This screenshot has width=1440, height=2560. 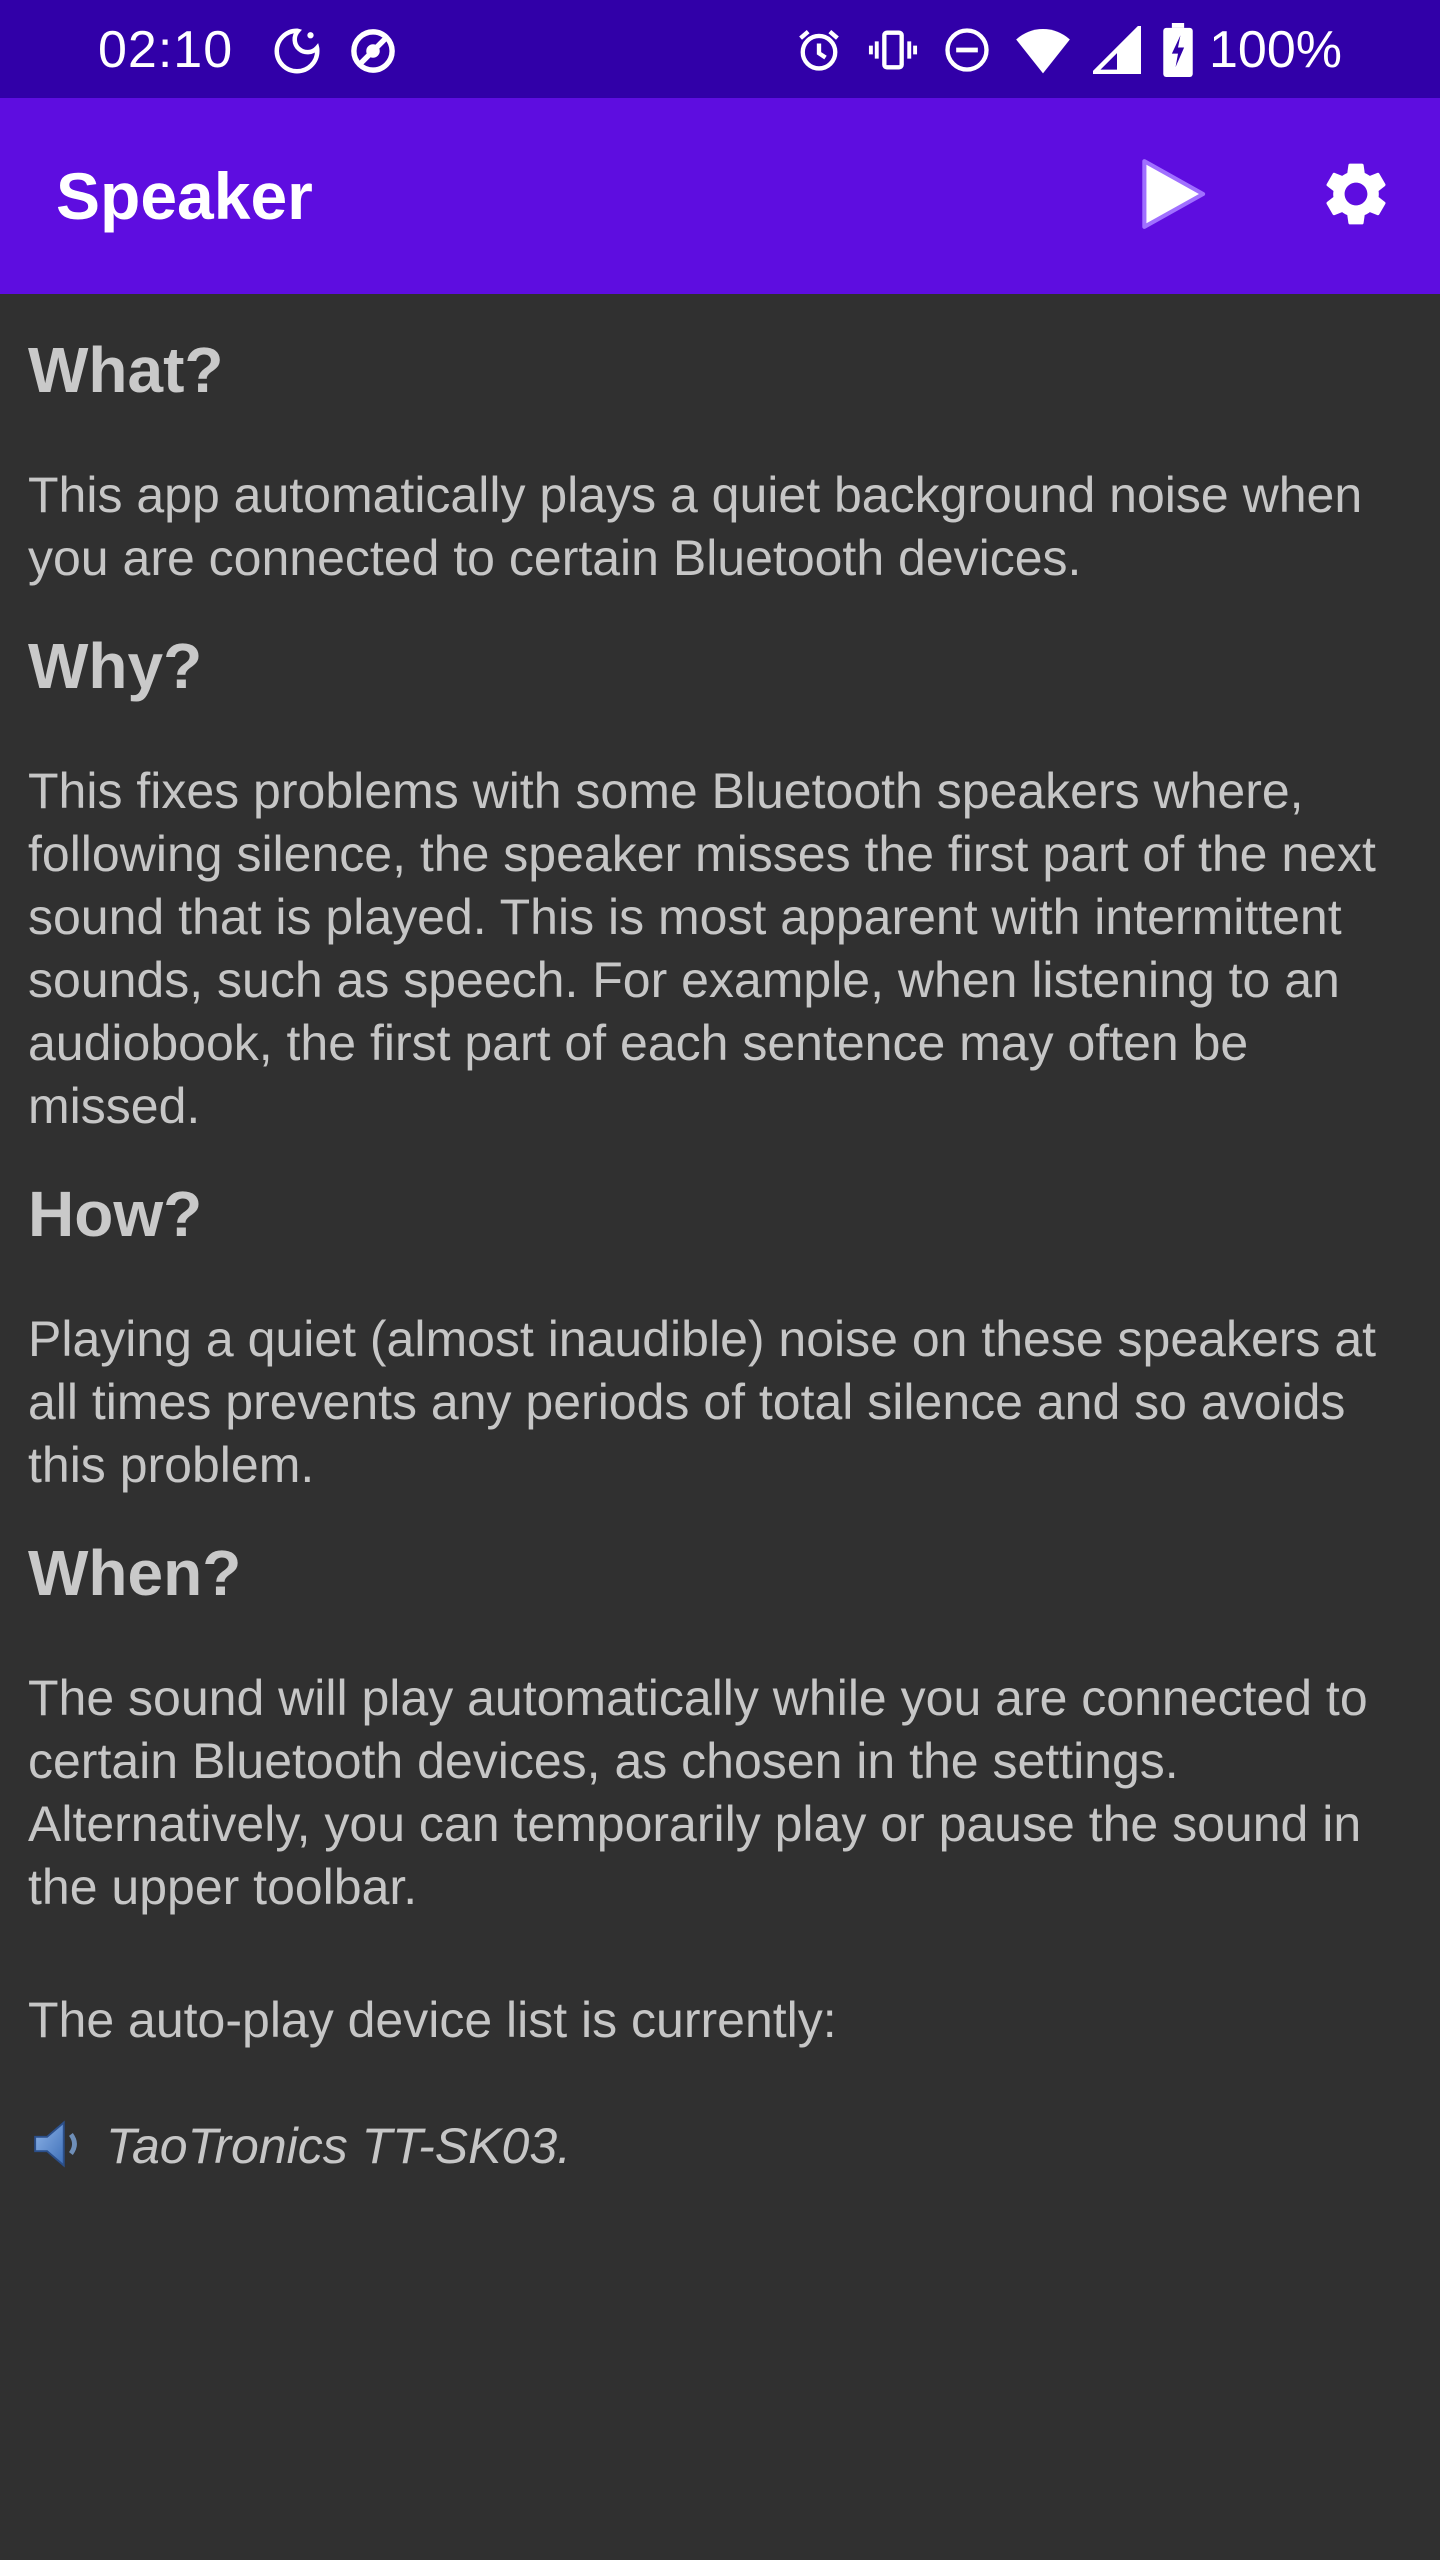 I want to click on device-list-item: TaoTronics TT-SK03., so click(x=723, y=2146).